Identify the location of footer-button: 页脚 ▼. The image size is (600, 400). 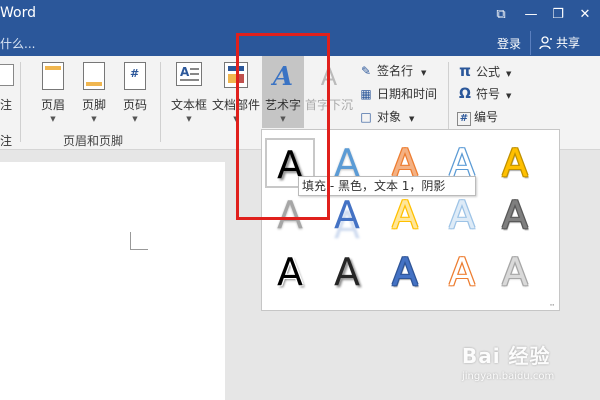
(94, 99).